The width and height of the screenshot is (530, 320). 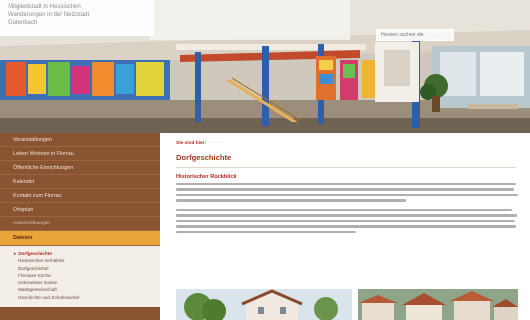 I want to click on title-divider, so click(x=346, y=167).